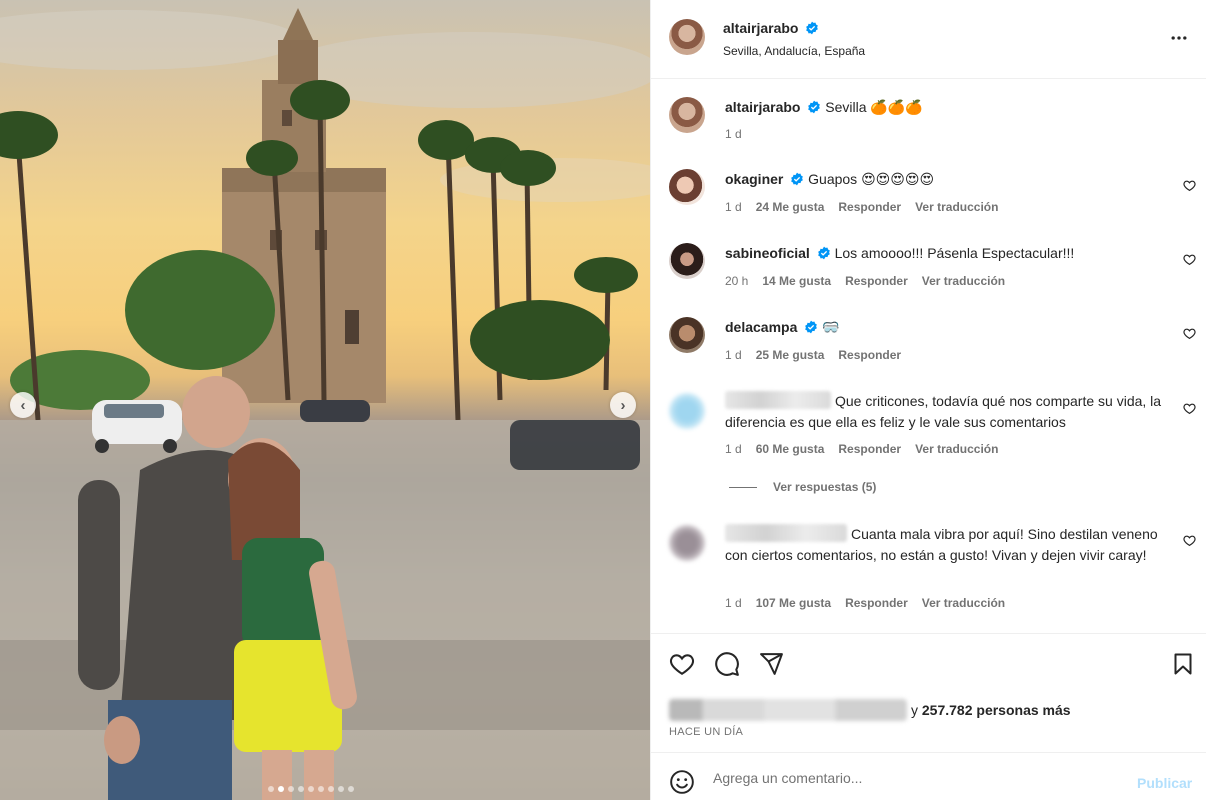 This screenshot has width=1206, height=800. Describe the element at coordinates (760, 28) in the screenshot. I see `author-username: altairjarabo` at that location.